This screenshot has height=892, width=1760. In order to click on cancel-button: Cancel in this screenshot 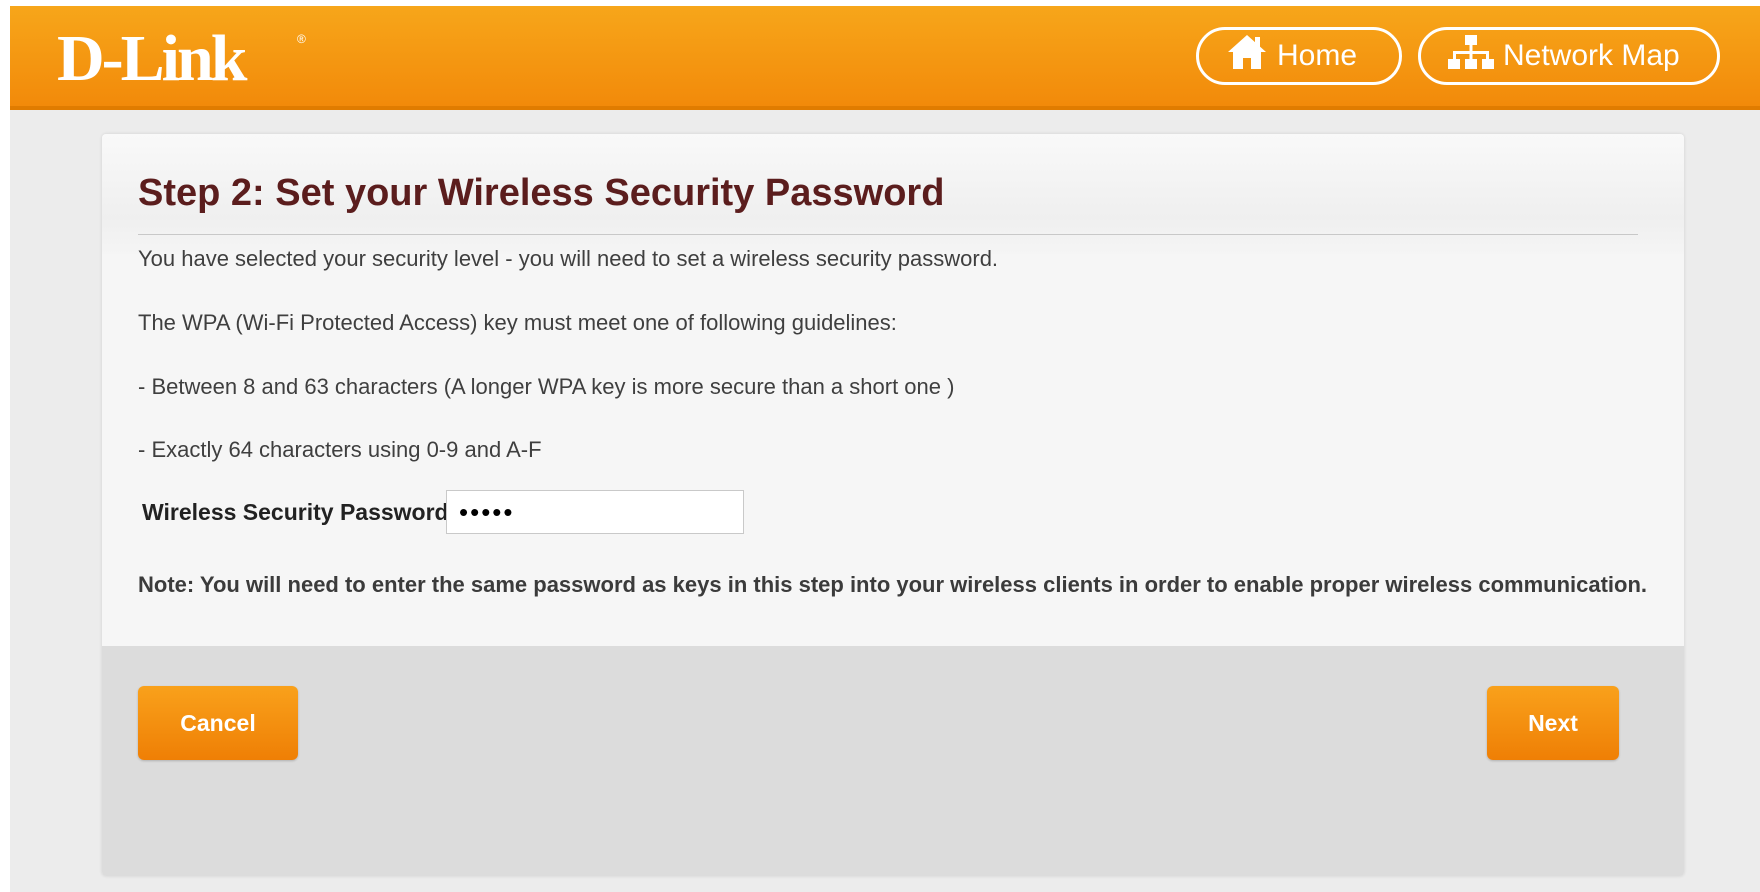, I will do `click(218, 723)`.